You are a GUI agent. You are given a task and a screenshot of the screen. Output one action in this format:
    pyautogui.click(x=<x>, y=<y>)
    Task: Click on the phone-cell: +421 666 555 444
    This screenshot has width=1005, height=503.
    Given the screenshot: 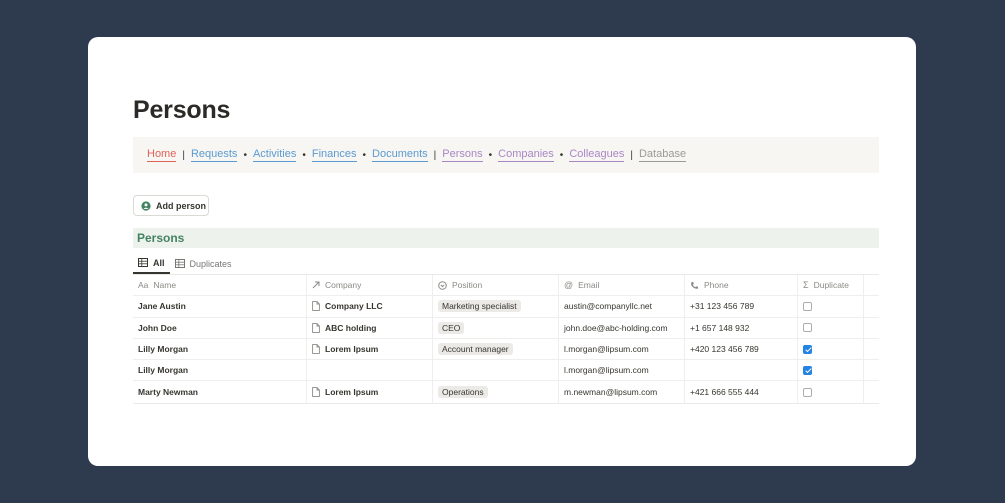 What is the action you would take?
    pyautogui.click(x=741, y=392)
    